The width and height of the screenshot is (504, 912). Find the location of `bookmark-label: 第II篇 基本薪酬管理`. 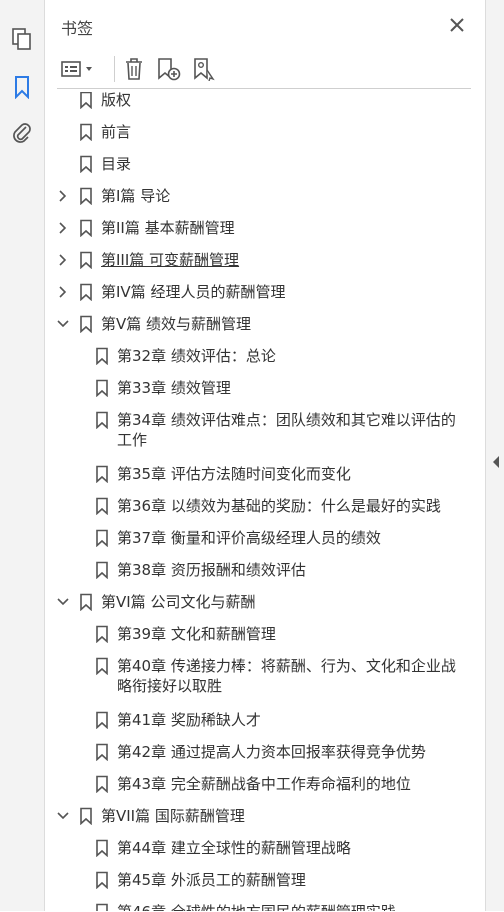

bookmark-label: 第II篇 基本薪酬管理 is located at coordinates (168, 228).